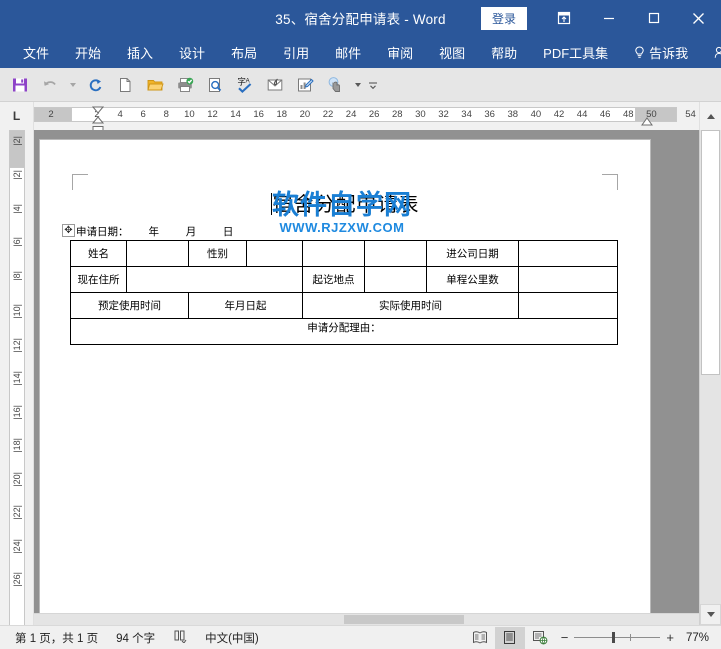 Image resolution: width=721 pixels, height=649 pixels. Describe the element at coordinates (575, 52) in the screenshot. I see `ribbon-tab-pdf-tools: PDF工具集` at that location.